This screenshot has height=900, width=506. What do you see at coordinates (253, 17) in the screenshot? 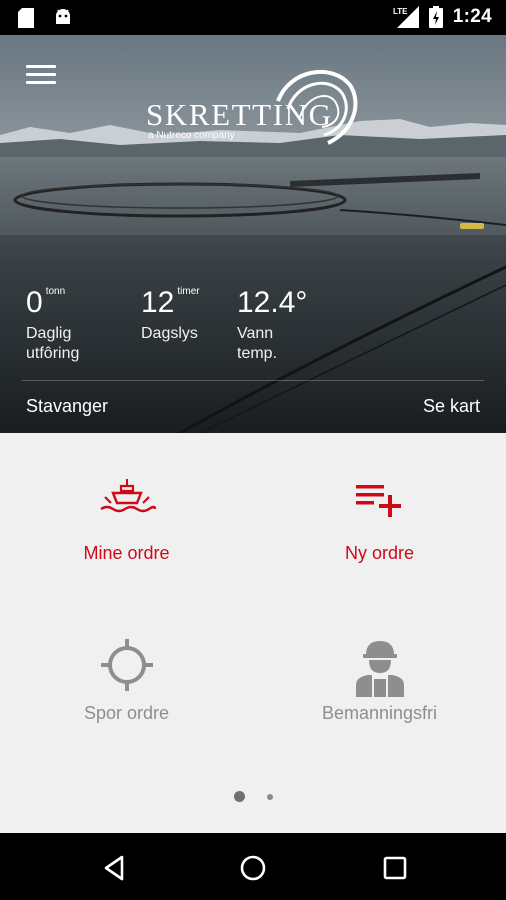
I see `status-bar: LTE 1:24` at bounding box center [253, 17].